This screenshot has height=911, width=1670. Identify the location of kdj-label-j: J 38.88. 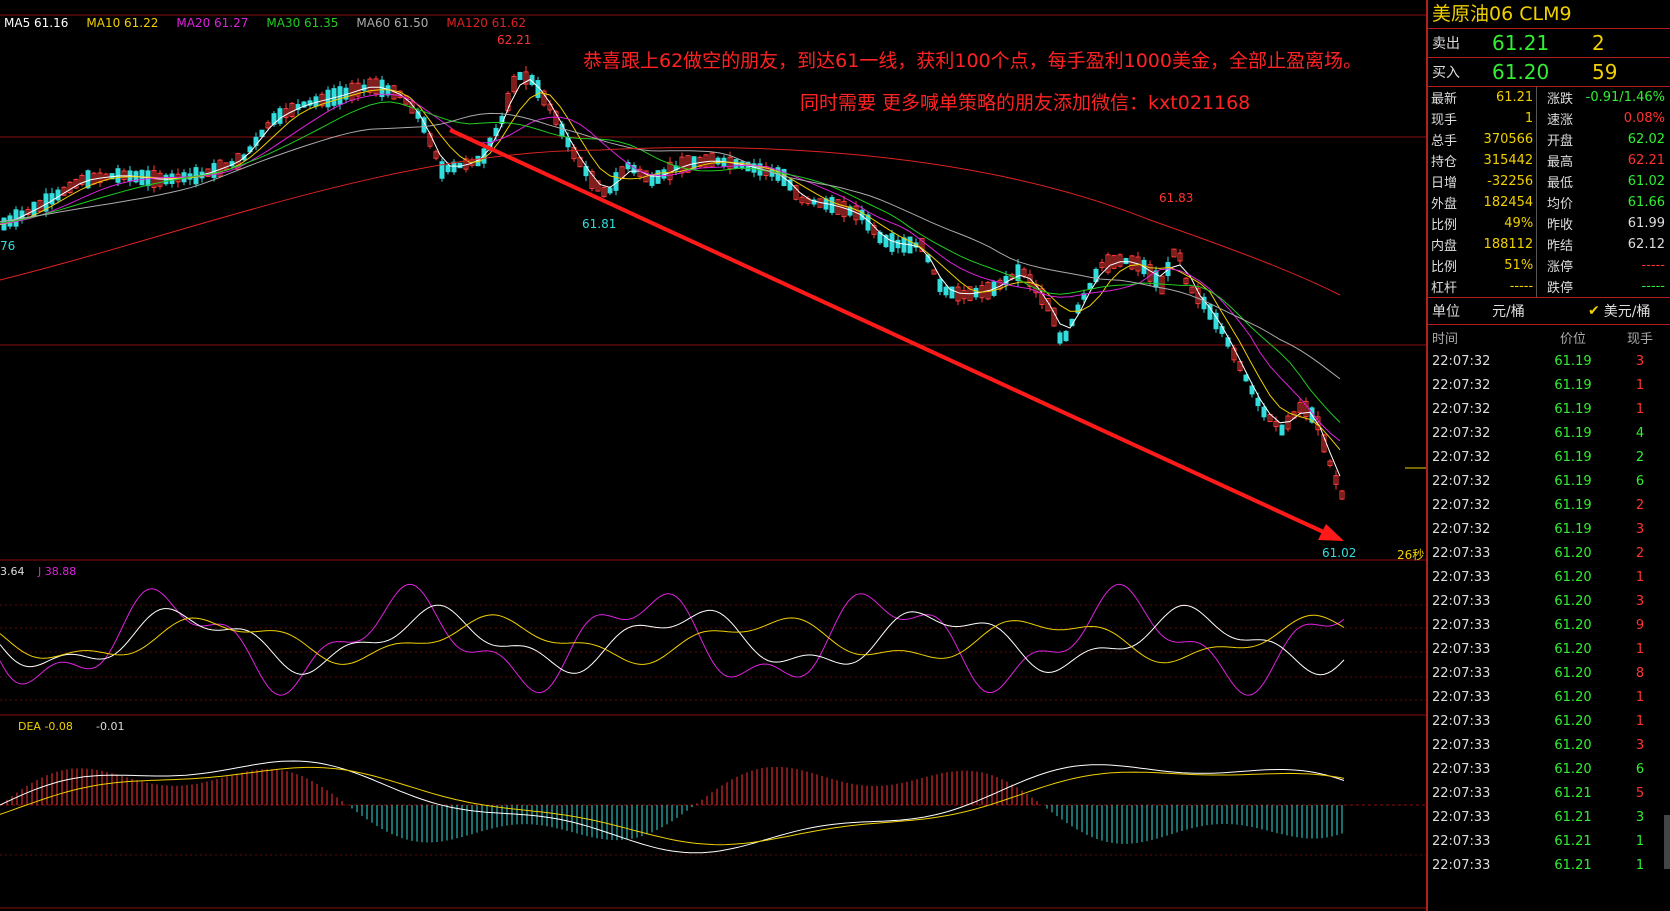
(57, 571).